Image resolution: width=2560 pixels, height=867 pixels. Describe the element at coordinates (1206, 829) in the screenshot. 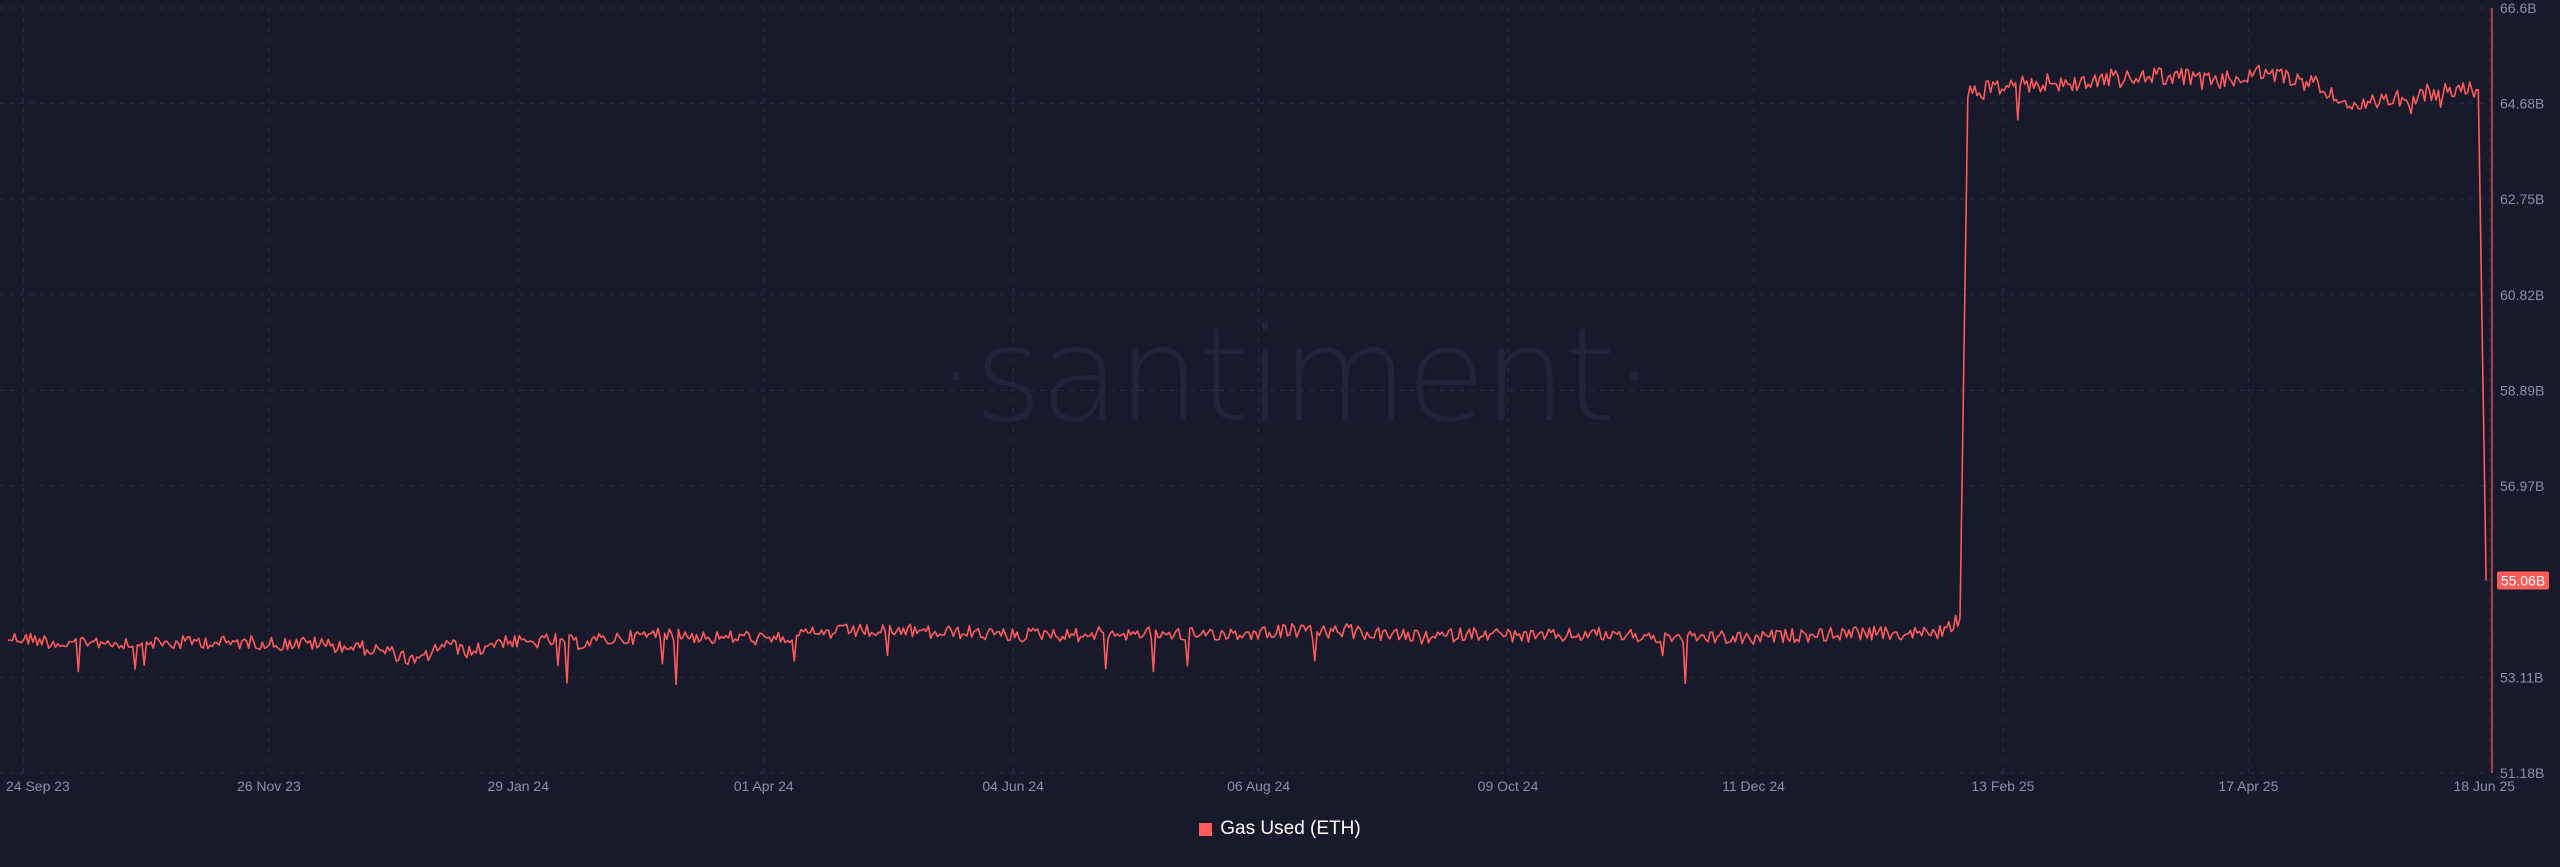

I see `legend-swatch` at that location.